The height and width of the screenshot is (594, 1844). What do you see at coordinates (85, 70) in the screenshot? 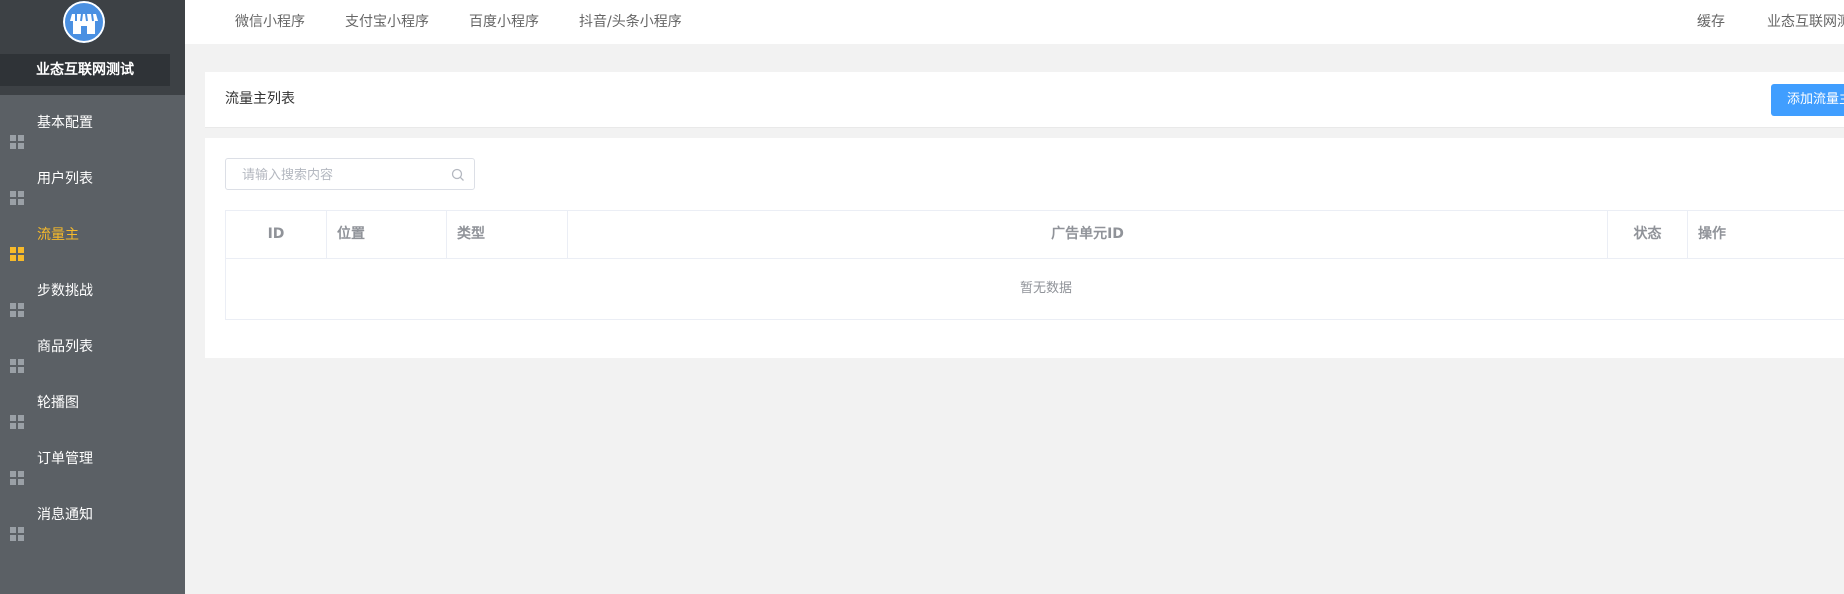
I see `brand-name: 业态互联网测试` at bounding box center [85, 70].